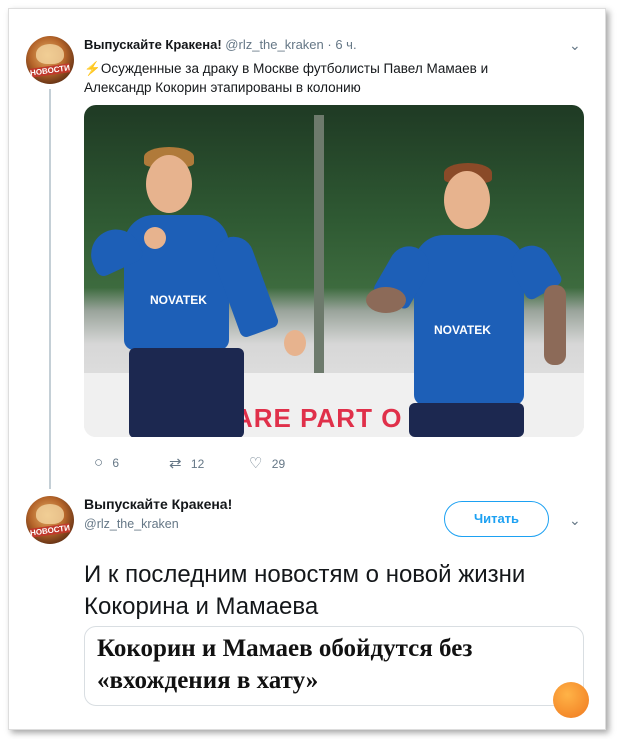  Describe the element at coordinates (256, 463) in the screenshot. I see `heart-icon: ♡` at that location.